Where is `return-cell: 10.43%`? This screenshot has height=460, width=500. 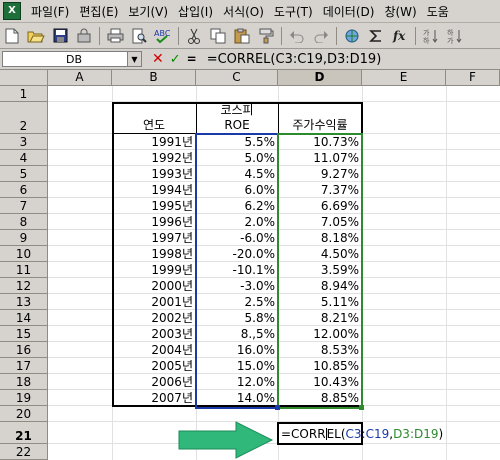
return-cell: 10.43% is located at coordinates (320, 382).